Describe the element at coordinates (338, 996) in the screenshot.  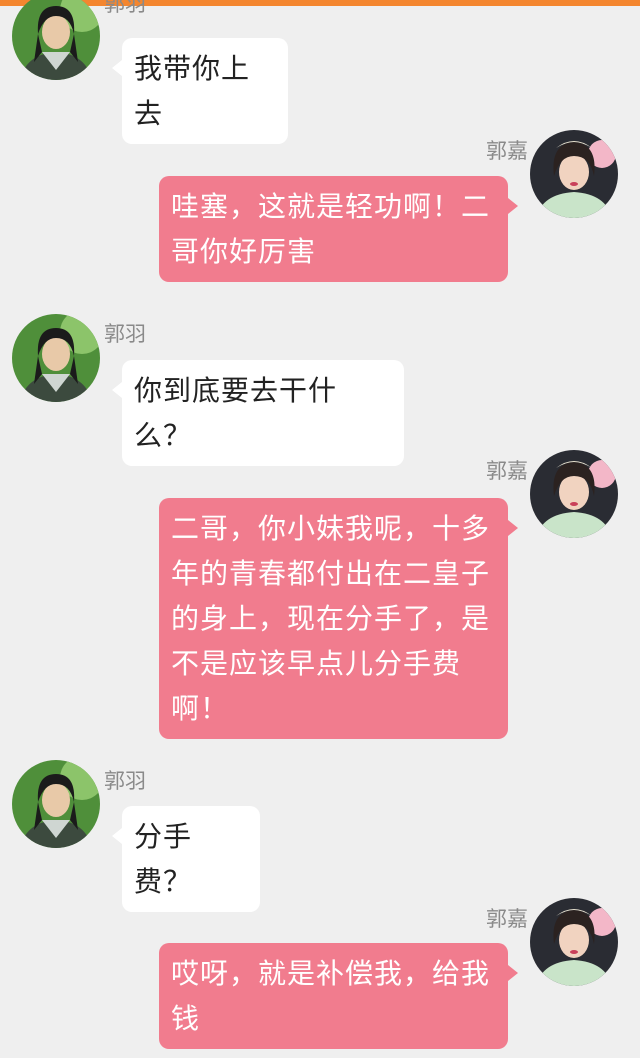
I see `message-bubble-outgoing: 哎呀，就是补偿我，给我钱` at that location.